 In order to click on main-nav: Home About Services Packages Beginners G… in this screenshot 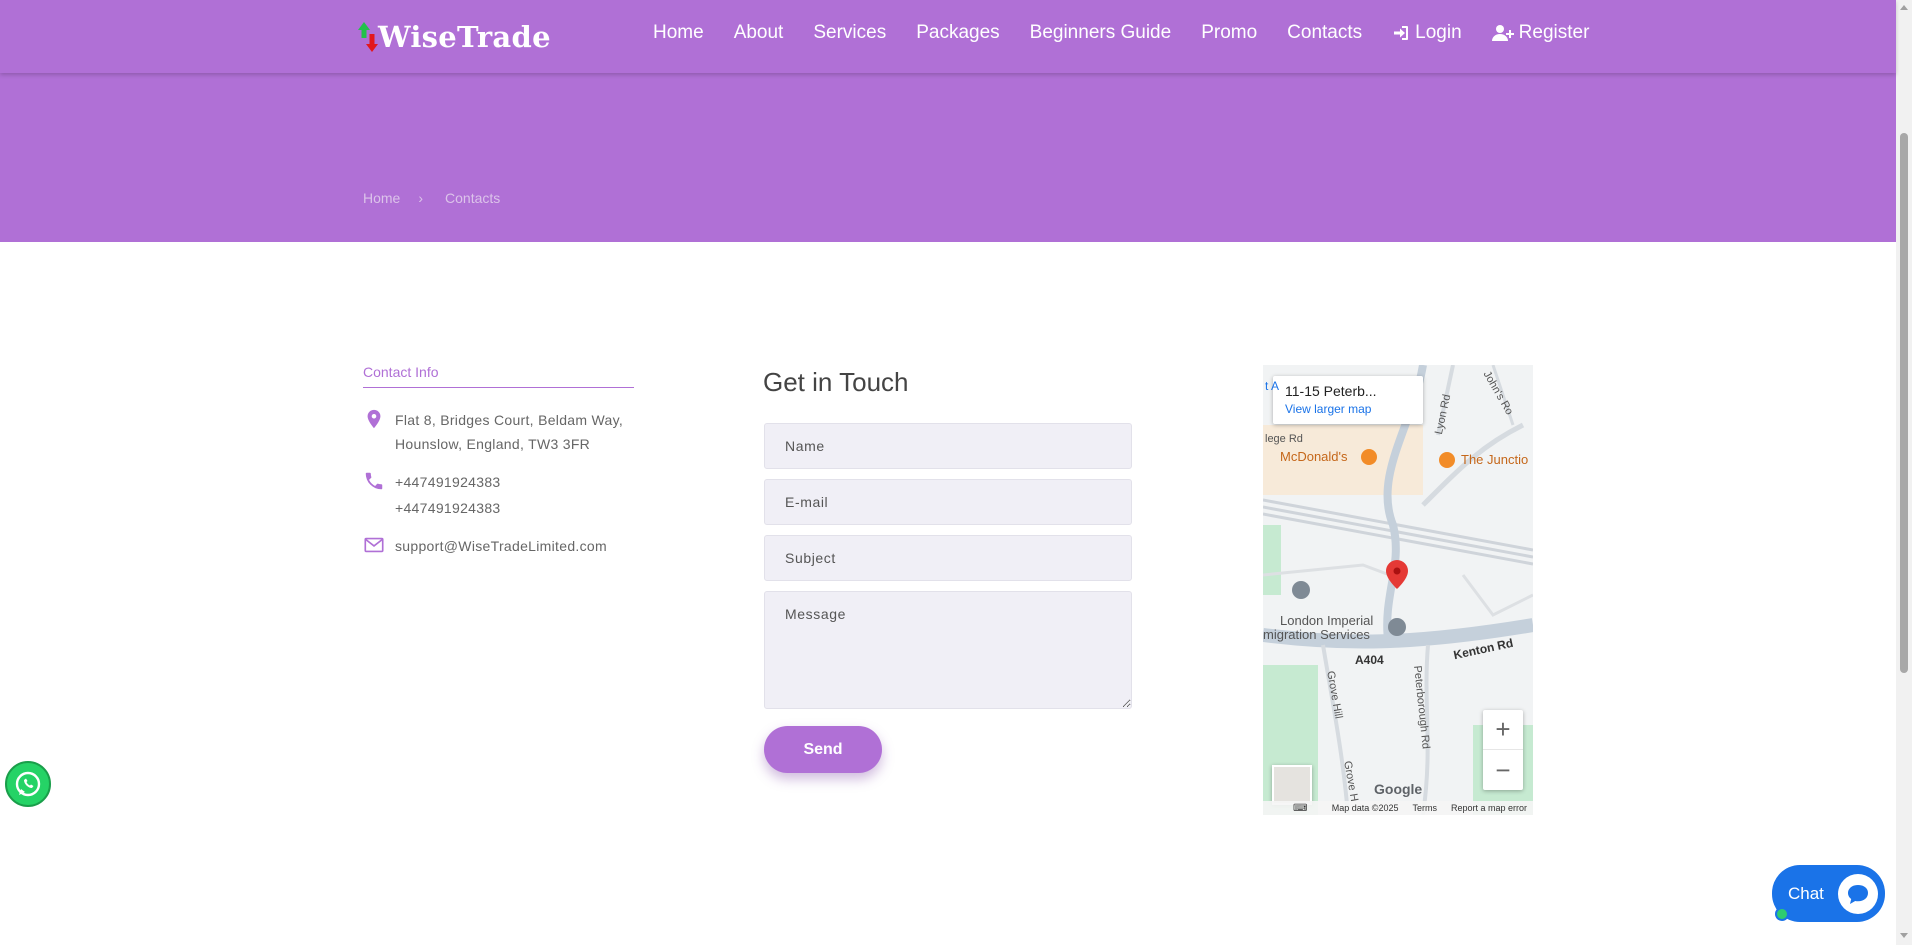, I will do `click(1121, 33)`.